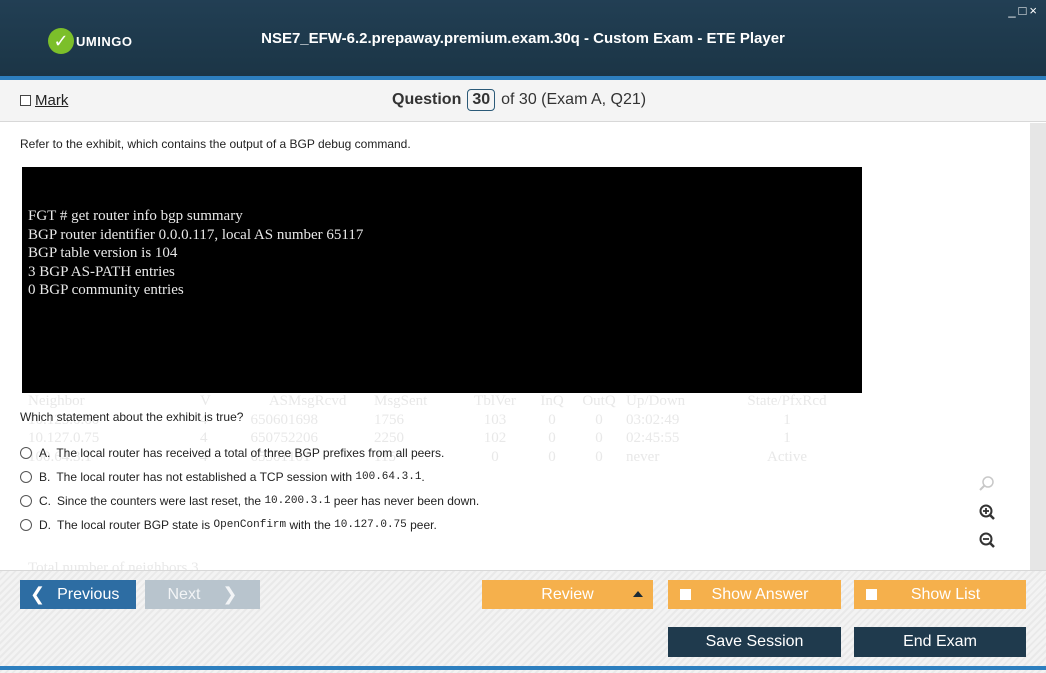 This screenshot has width=1046, height=673. Describe the element at coordinates (427, 99) in the screenshot. I see `question-word: Question` at that location.